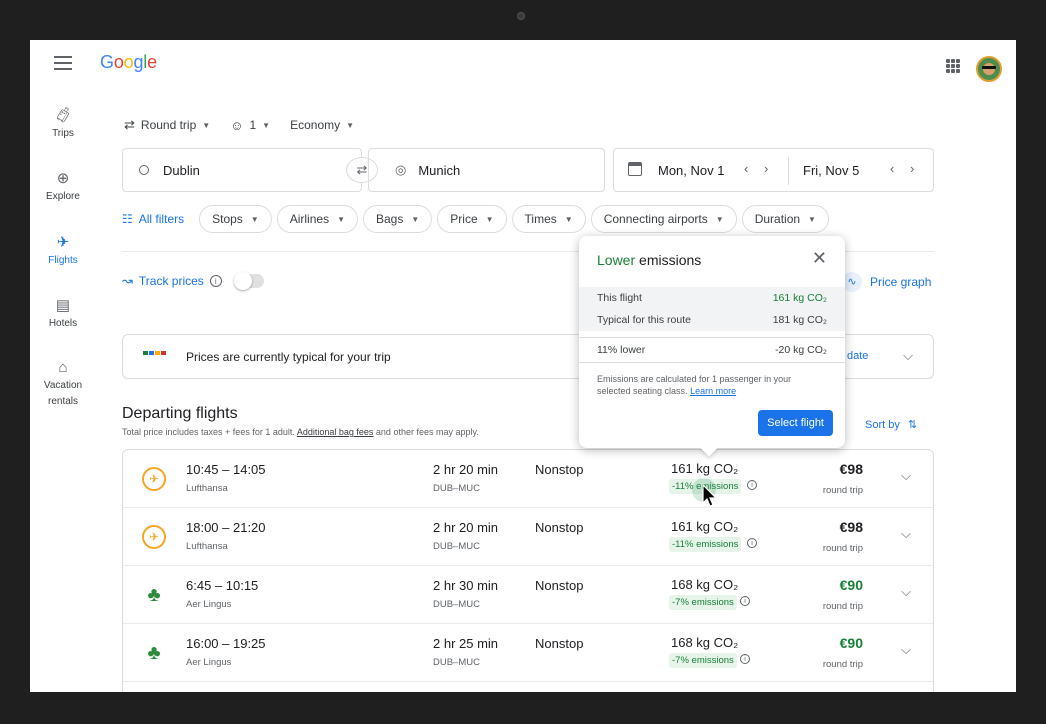 This screenshot has width=1046, height=724. What do you see at coordinates (705, 526) in the screenshot?
I see `co2-value: 161 kg CO₂` at bounding box center [705, 526].